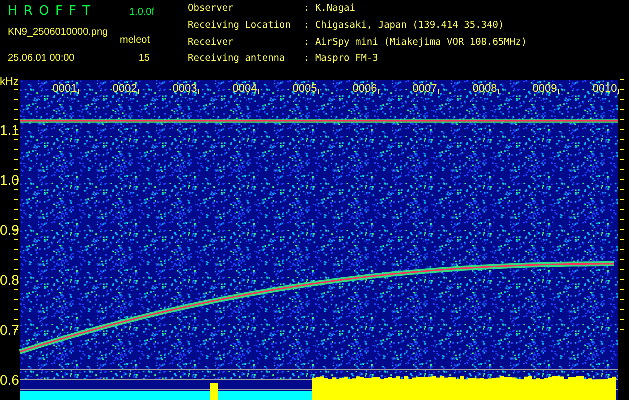 The height and width of the screenshot is (400, 629). Describe the element at coordinates (134, 41) in the screenshot. I see `mode-label: meleot` at that location.